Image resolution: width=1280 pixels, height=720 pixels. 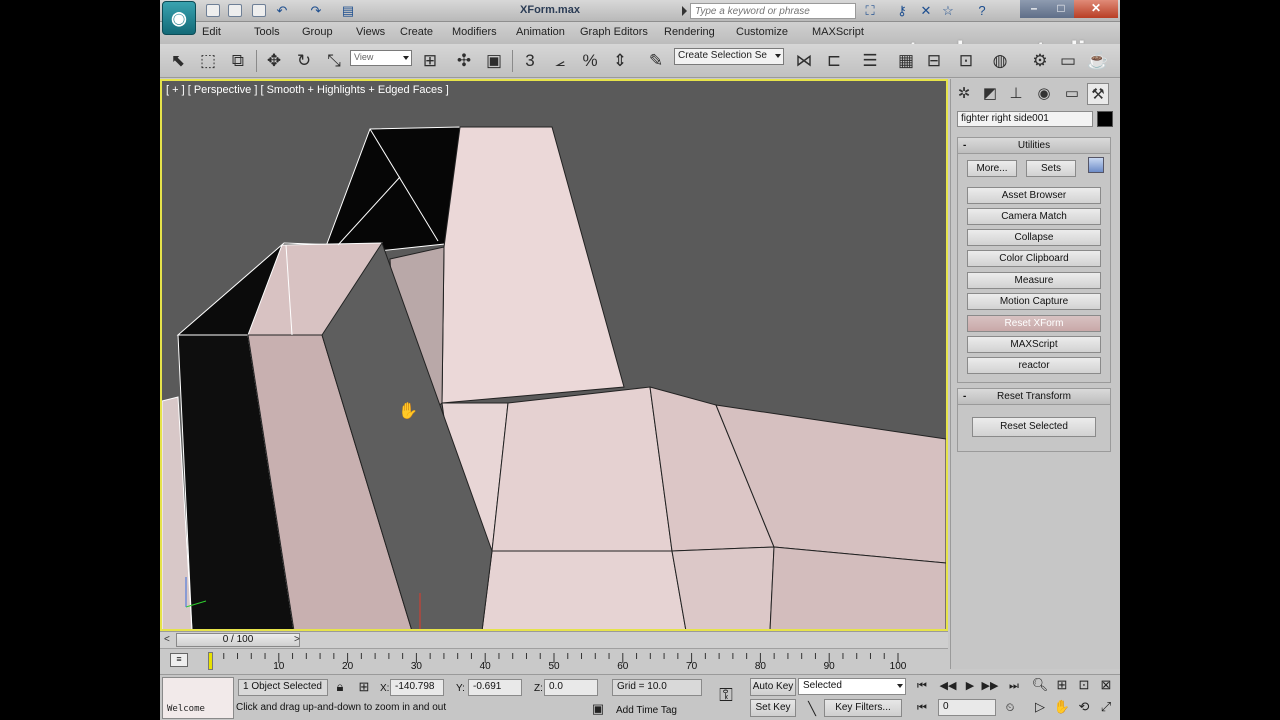 What do you see at coordinates (1034, 301) in the screenshot?
I see `motion-capture-button: Motion Capture` at bounding box center [1034, 301].